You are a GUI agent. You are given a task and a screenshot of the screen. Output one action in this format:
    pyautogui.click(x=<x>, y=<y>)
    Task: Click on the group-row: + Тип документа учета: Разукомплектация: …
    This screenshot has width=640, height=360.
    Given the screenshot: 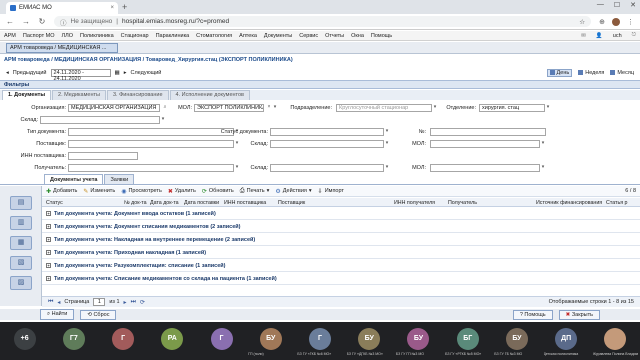 What is the action you would take?
    pyautogui.click(x=341, y=266)
    